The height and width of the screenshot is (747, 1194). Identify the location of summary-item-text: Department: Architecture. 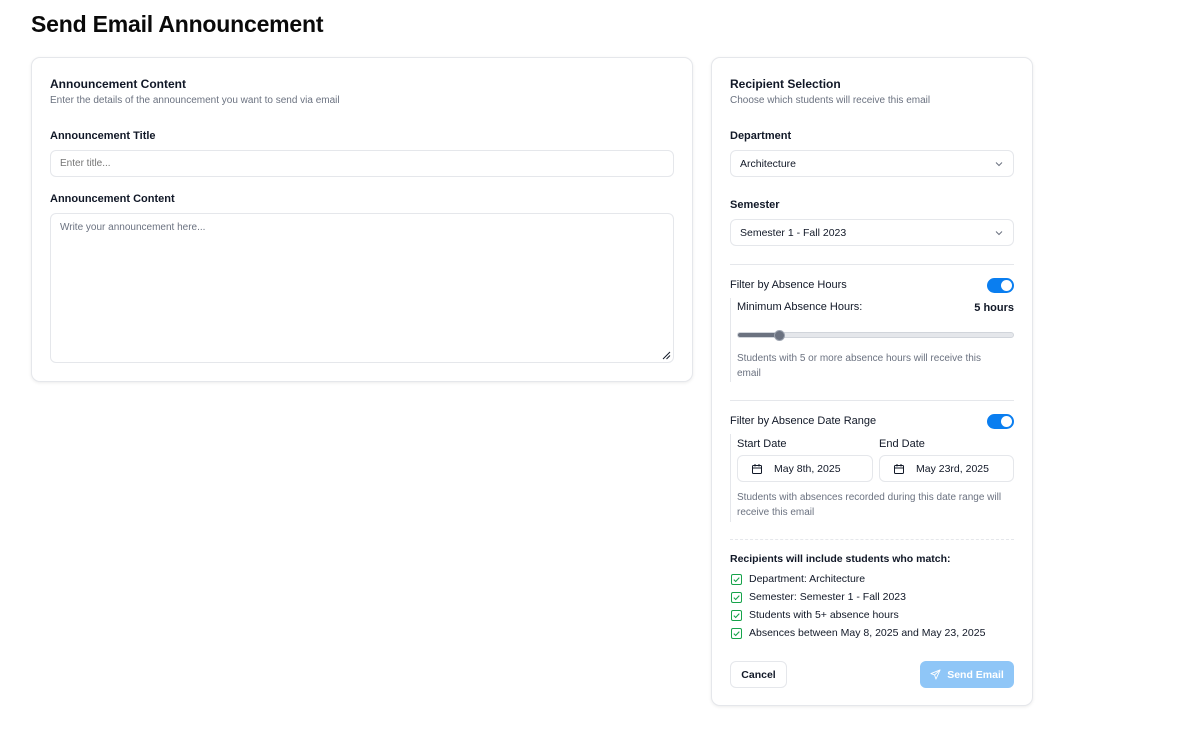
(807, 579).